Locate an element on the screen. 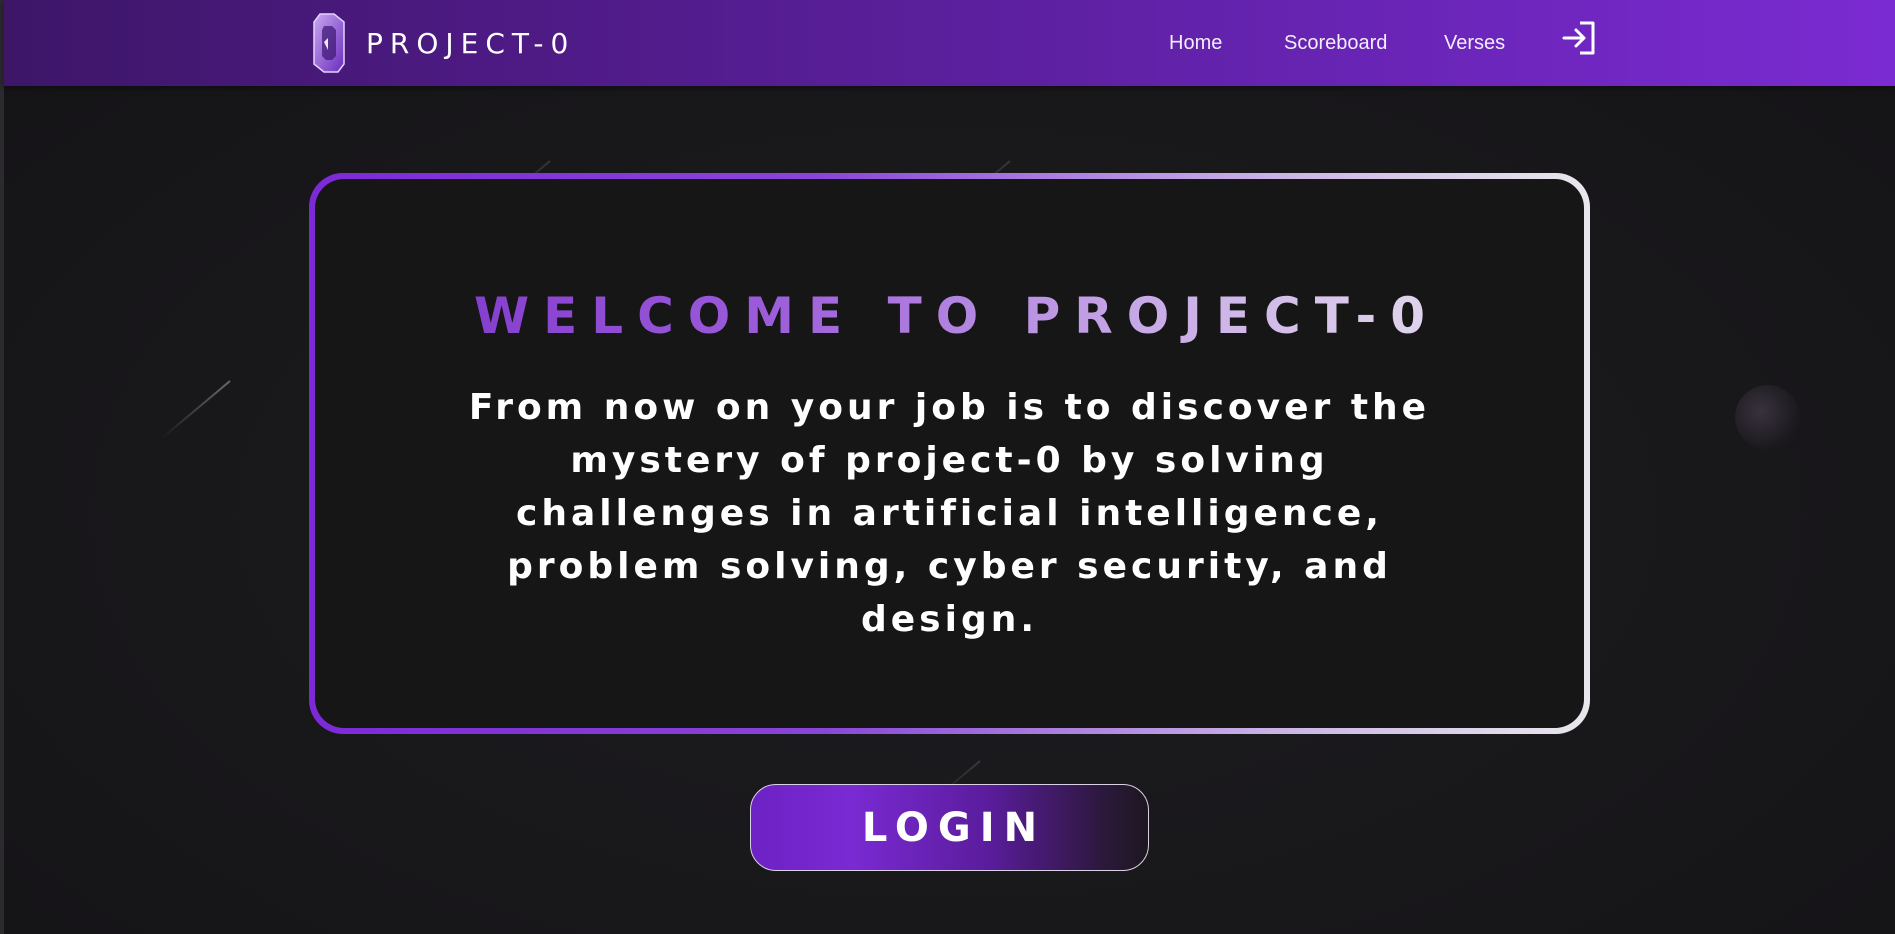 This screenshot has height=934, width=1895. login-button-label: LOGIN is located at coordinates (954, 827).